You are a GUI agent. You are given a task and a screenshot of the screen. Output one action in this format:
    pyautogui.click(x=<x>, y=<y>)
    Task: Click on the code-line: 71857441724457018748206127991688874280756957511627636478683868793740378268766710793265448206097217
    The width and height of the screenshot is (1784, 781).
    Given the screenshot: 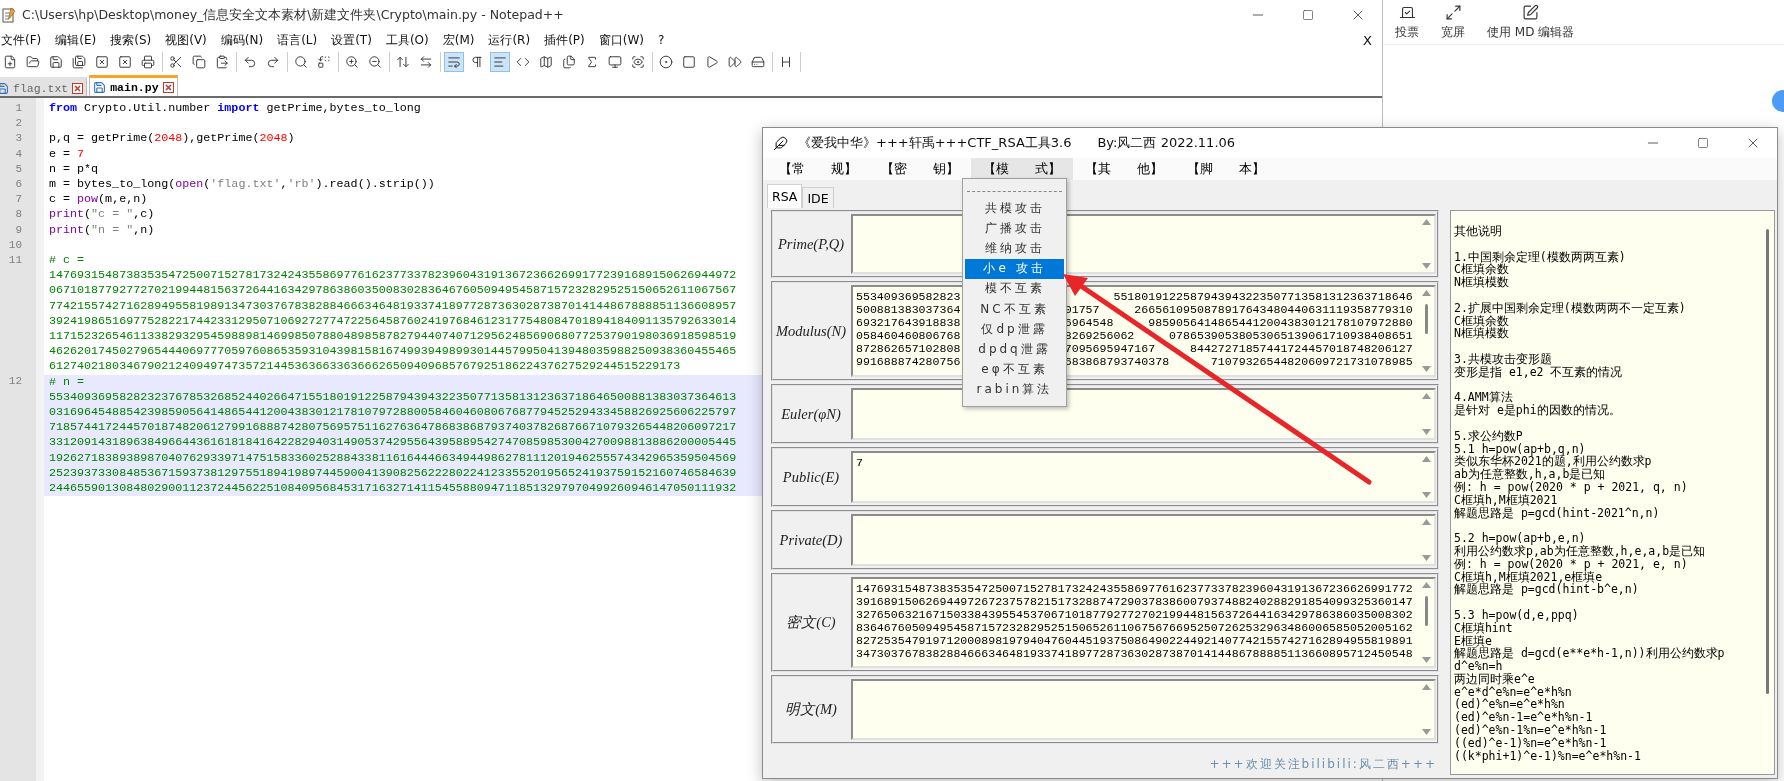 What is the action you would take?
    pyautogui.click(x=393, y=428)
    